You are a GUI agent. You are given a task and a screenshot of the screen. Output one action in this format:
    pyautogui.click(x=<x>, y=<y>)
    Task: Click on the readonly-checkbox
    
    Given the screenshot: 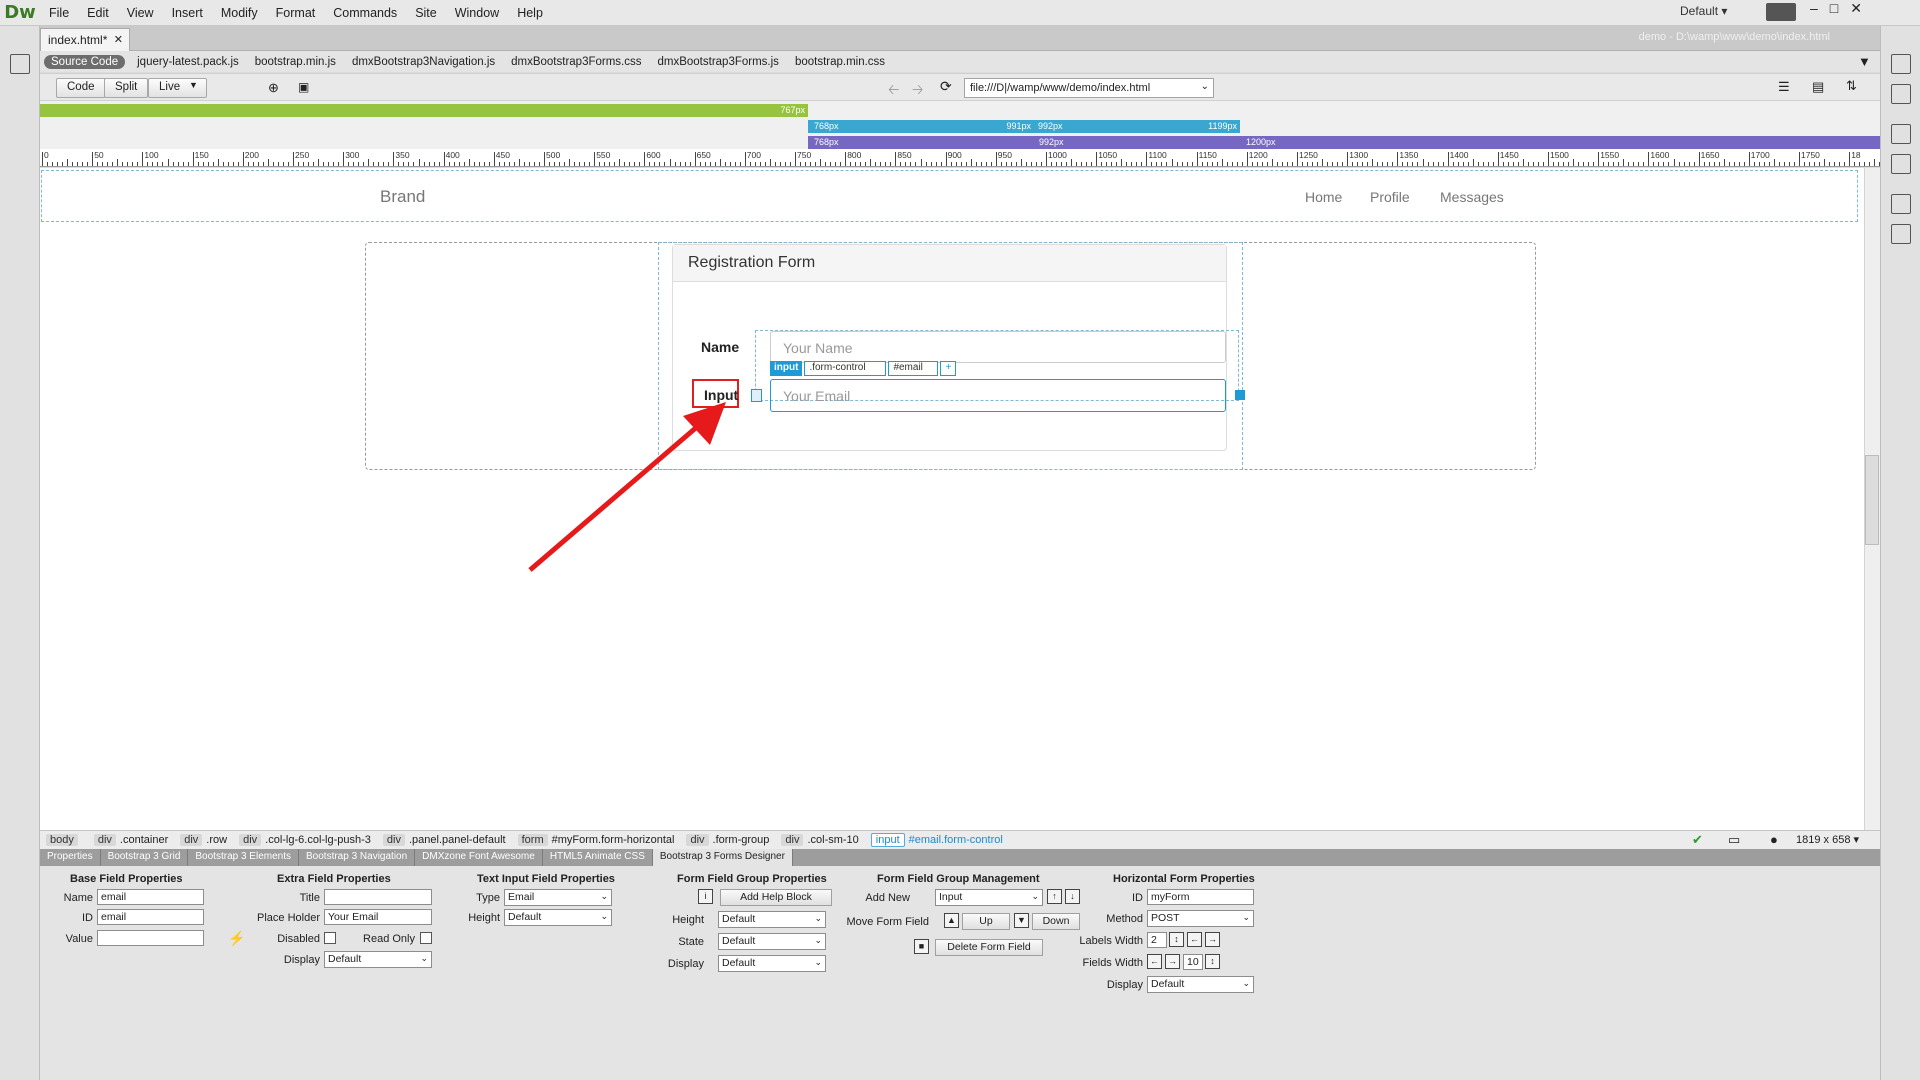 What is the action you would take?
    pyautogui.click(x=426, y=938)
    